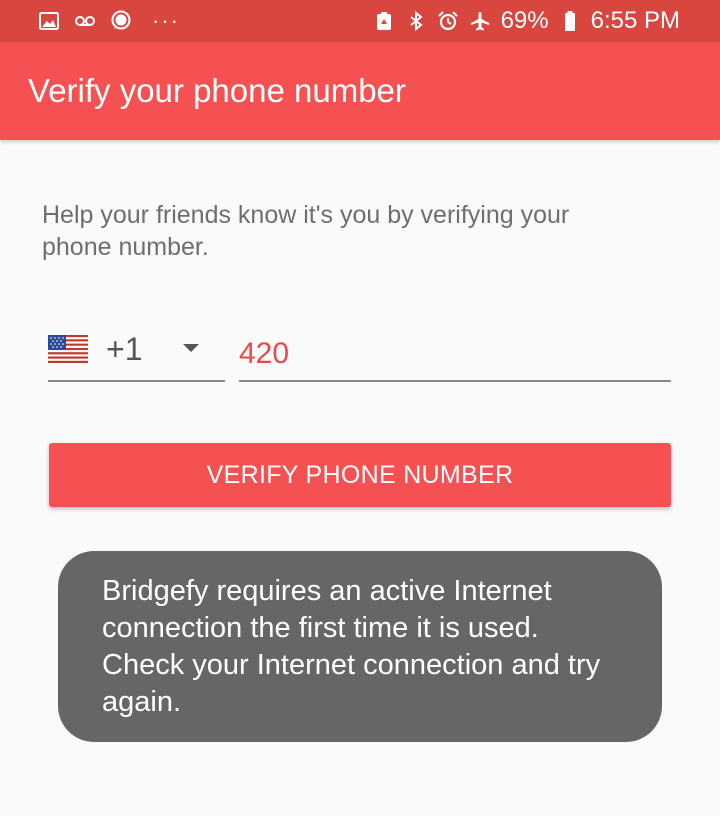 Image resolution: width=720 pixels, height=816 pixels. I want to click on battery-icon, so click(570, 21).